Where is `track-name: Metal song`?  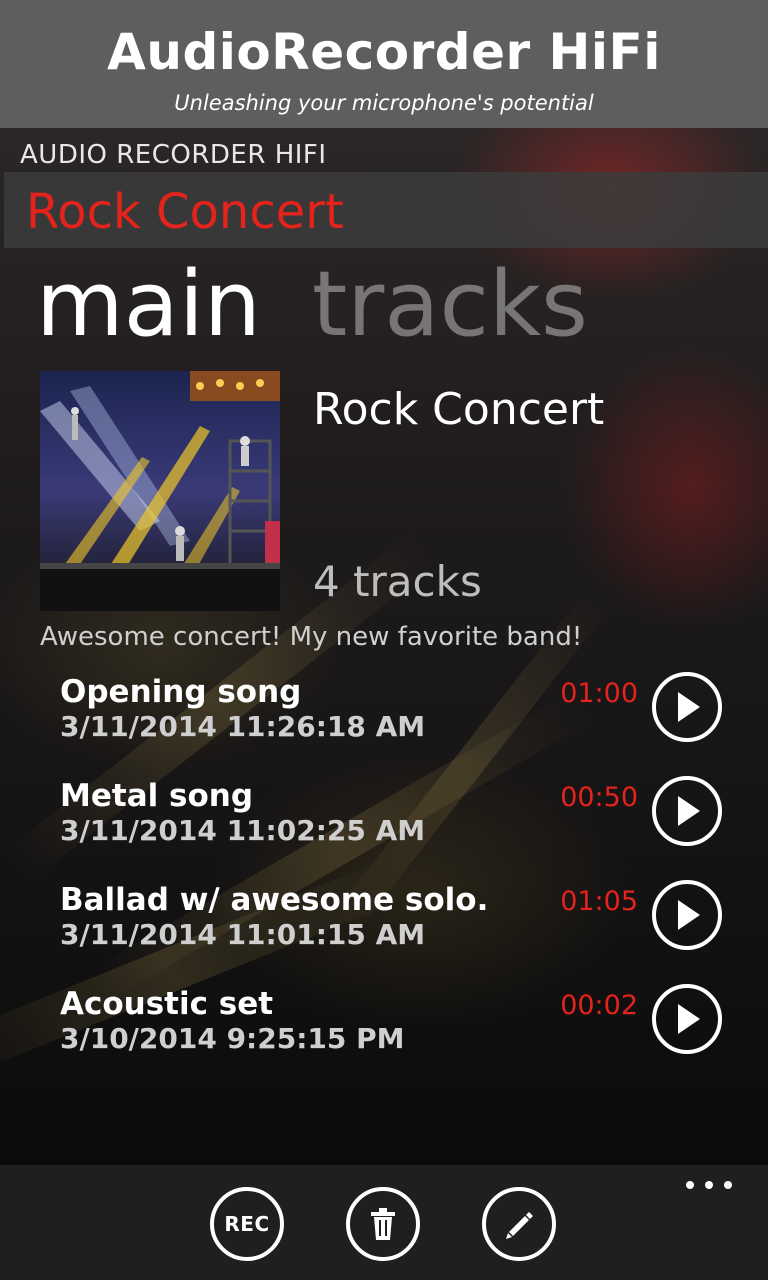 track-name: Metal song is located at coordinates (157, 796).